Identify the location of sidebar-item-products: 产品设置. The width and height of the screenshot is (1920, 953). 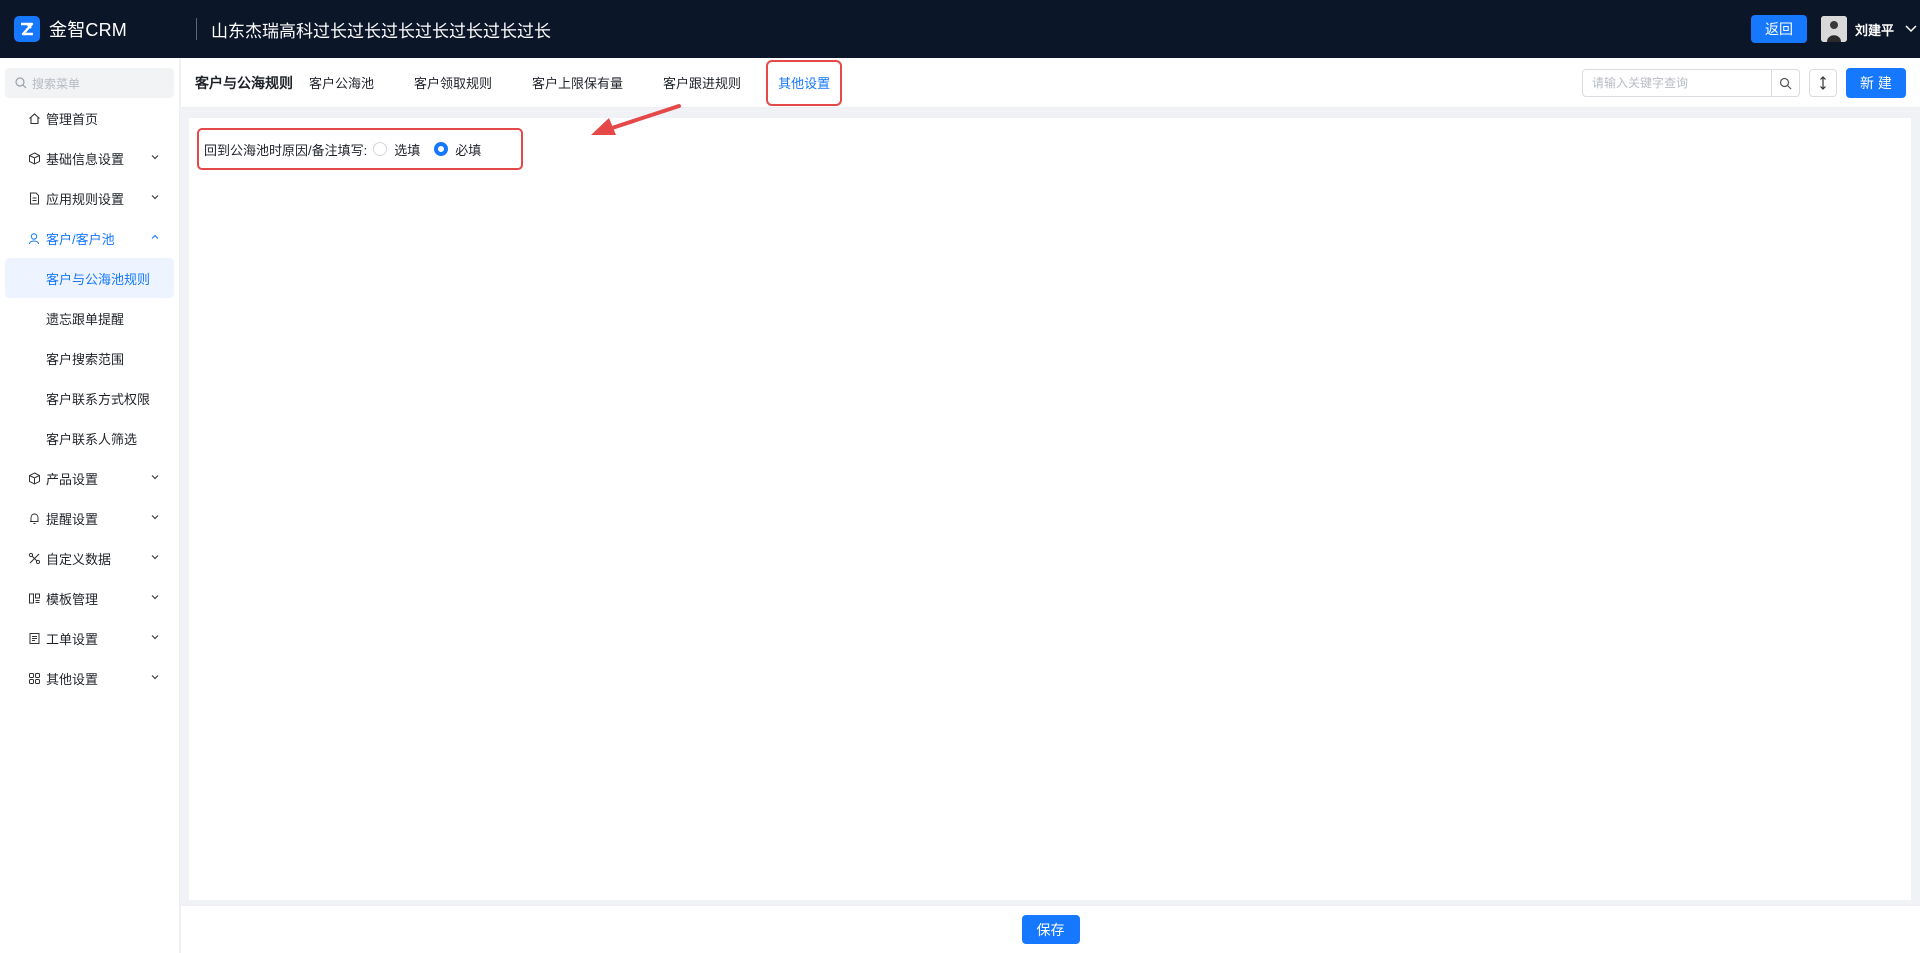
(89, 478).